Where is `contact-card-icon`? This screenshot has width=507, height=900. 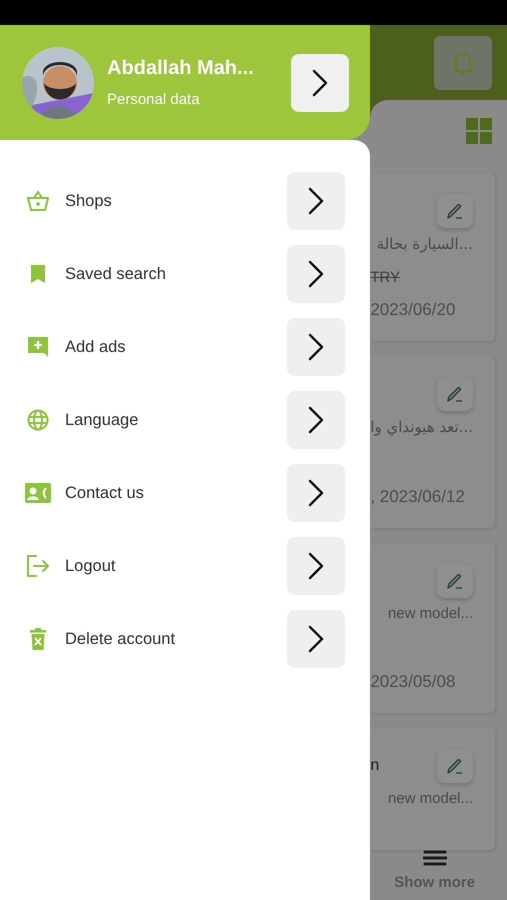 contact-card-icon is located at coordinates (38, 493).